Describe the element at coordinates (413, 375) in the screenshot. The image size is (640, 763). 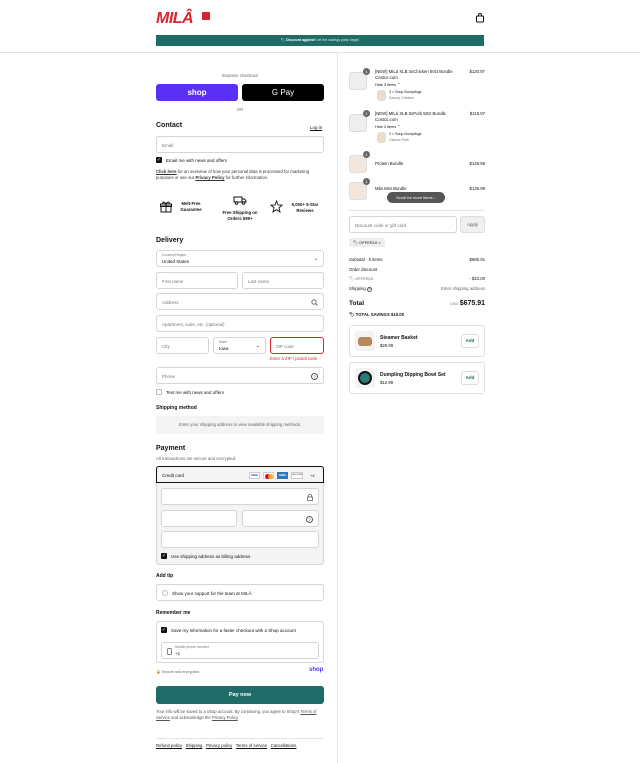
I see `upsell-name: Dumpling Dipping Bowl Set` at that location.